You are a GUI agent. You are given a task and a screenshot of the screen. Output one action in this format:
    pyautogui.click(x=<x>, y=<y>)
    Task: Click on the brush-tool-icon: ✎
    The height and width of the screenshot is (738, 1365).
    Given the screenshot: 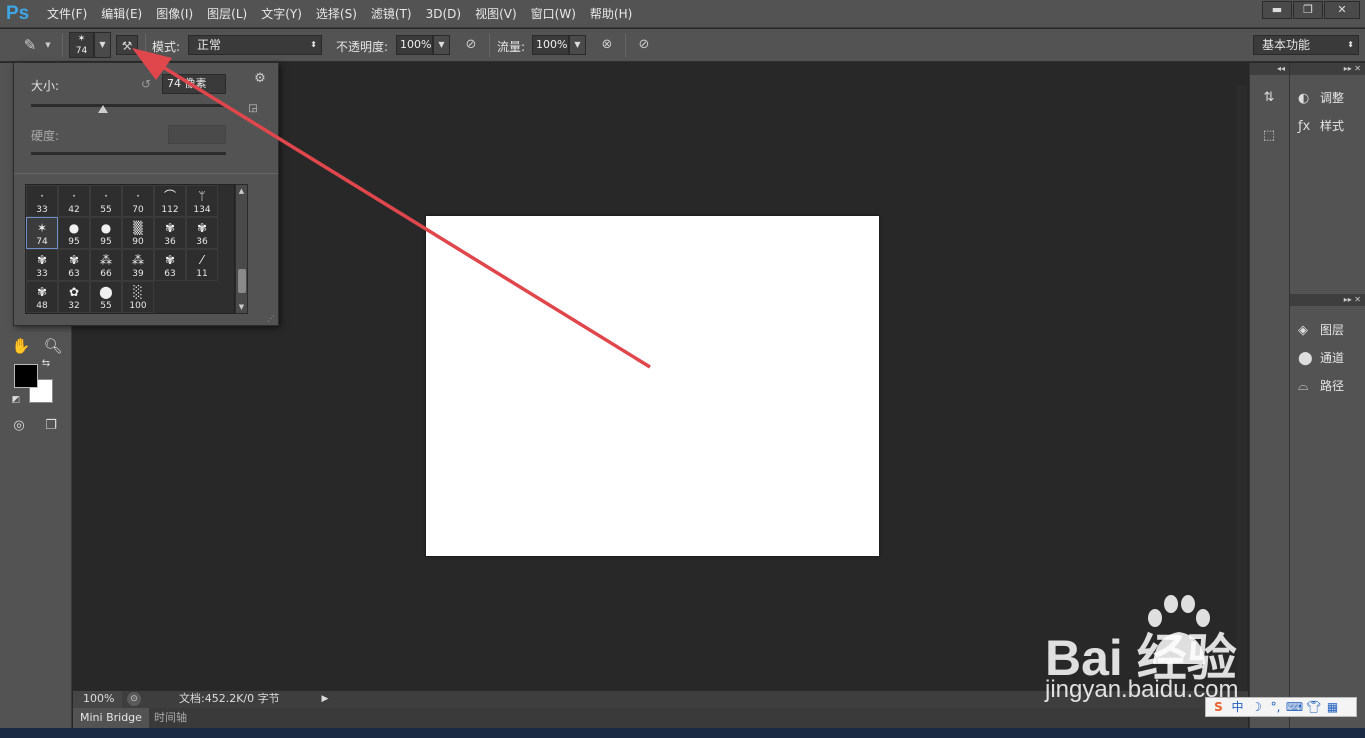 What is the action you would take?
    pyautogui.click(x=30, y=45)
    